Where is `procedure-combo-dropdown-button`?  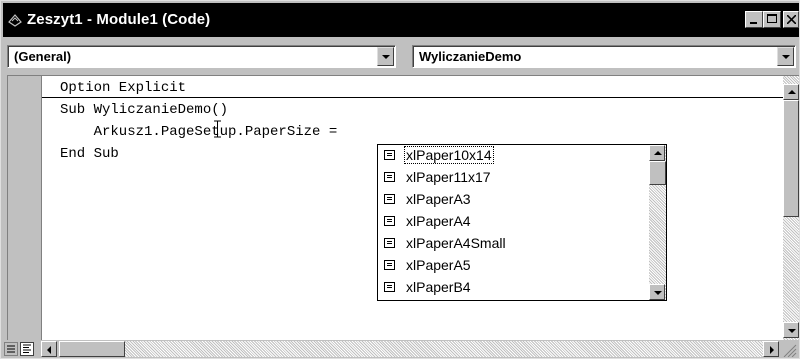 procedure-combo-dropdown-button is located at coordinates (785, 56).